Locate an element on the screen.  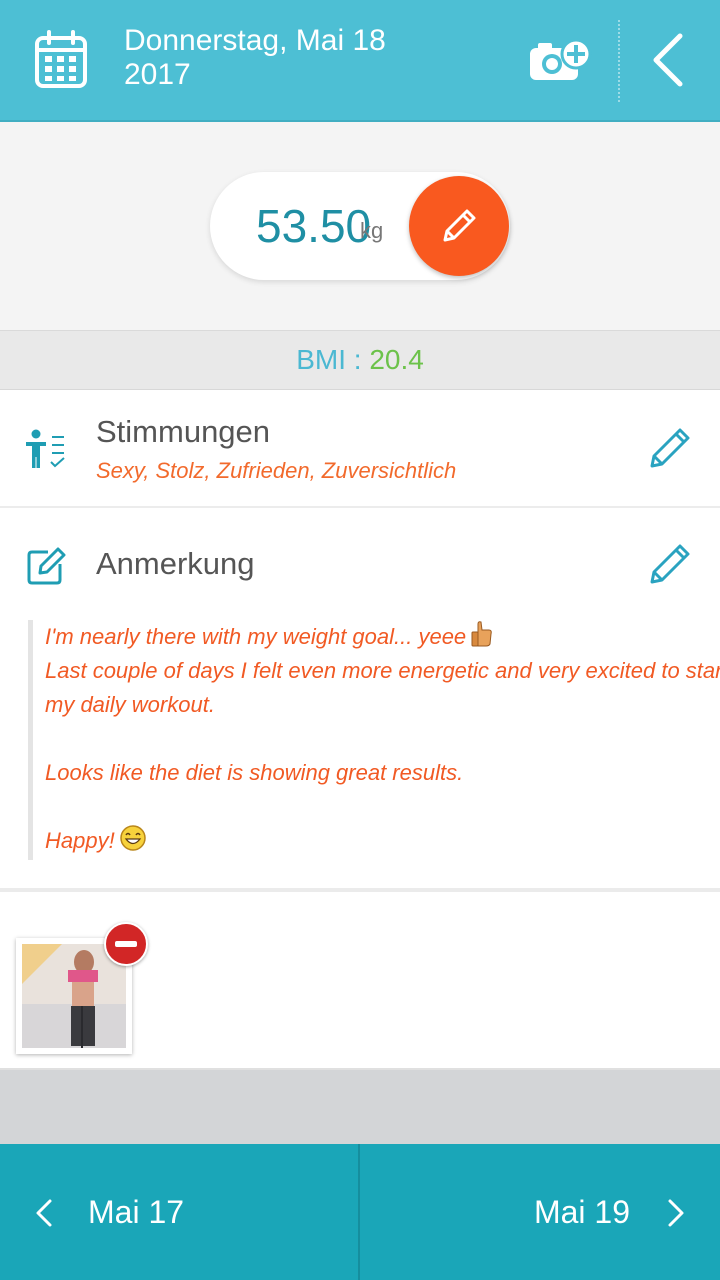
person-checklist-icon is located at coordinates (45, 448).